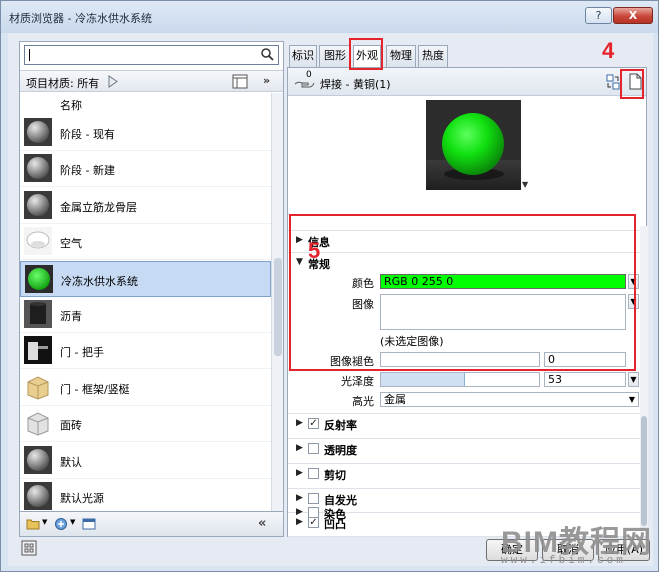 The image size is (659, 572). Describe the element at coordinates (335, 56) in the screenshot. I see `tab-graphics: 图形` at that location.